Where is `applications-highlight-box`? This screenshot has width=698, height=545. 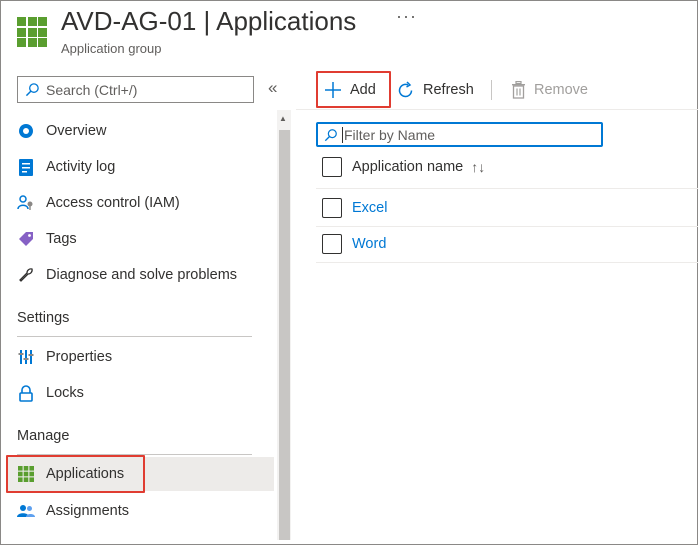 applications-highlight-box is located at coordinates (75, 474).